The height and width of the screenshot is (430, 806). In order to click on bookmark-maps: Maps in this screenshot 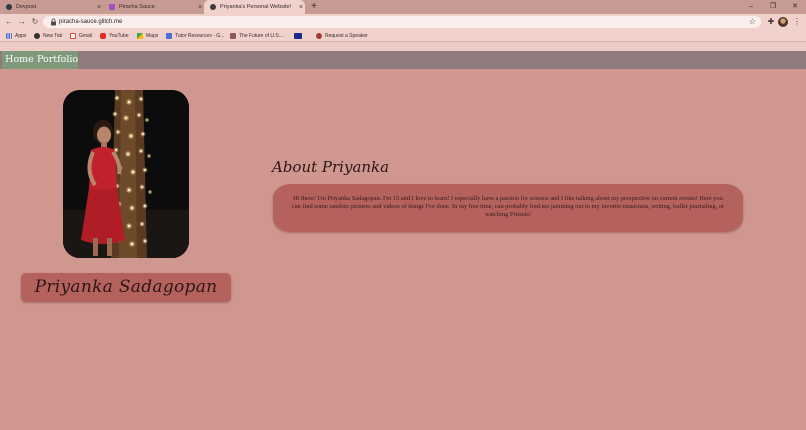, I will do `click(147, 36)`.